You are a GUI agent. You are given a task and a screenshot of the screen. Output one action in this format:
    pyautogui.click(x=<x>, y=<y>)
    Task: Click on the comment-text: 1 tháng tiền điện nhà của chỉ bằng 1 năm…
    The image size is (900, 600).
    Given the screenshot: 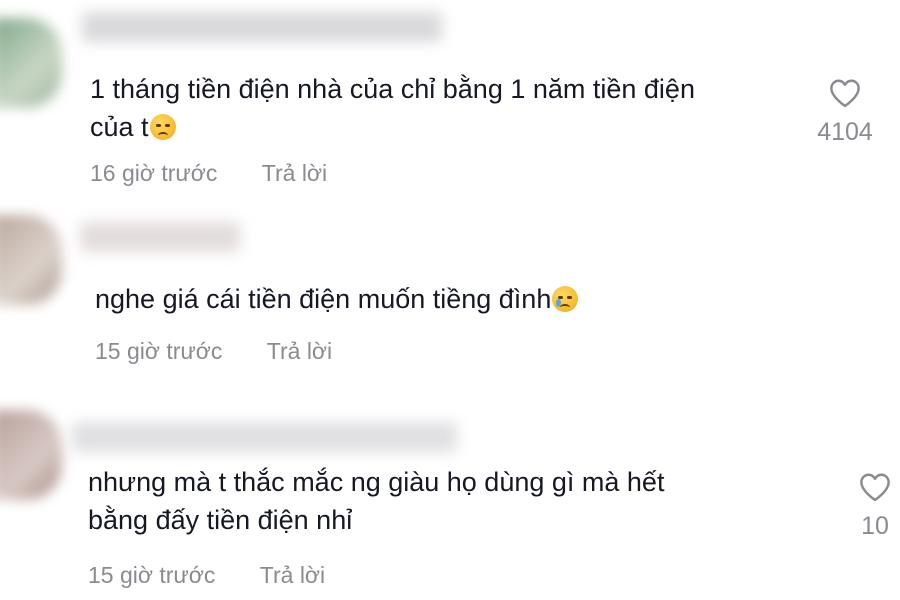 What is the action you would take?
    pyautogui.click(x=392, y=108)
    